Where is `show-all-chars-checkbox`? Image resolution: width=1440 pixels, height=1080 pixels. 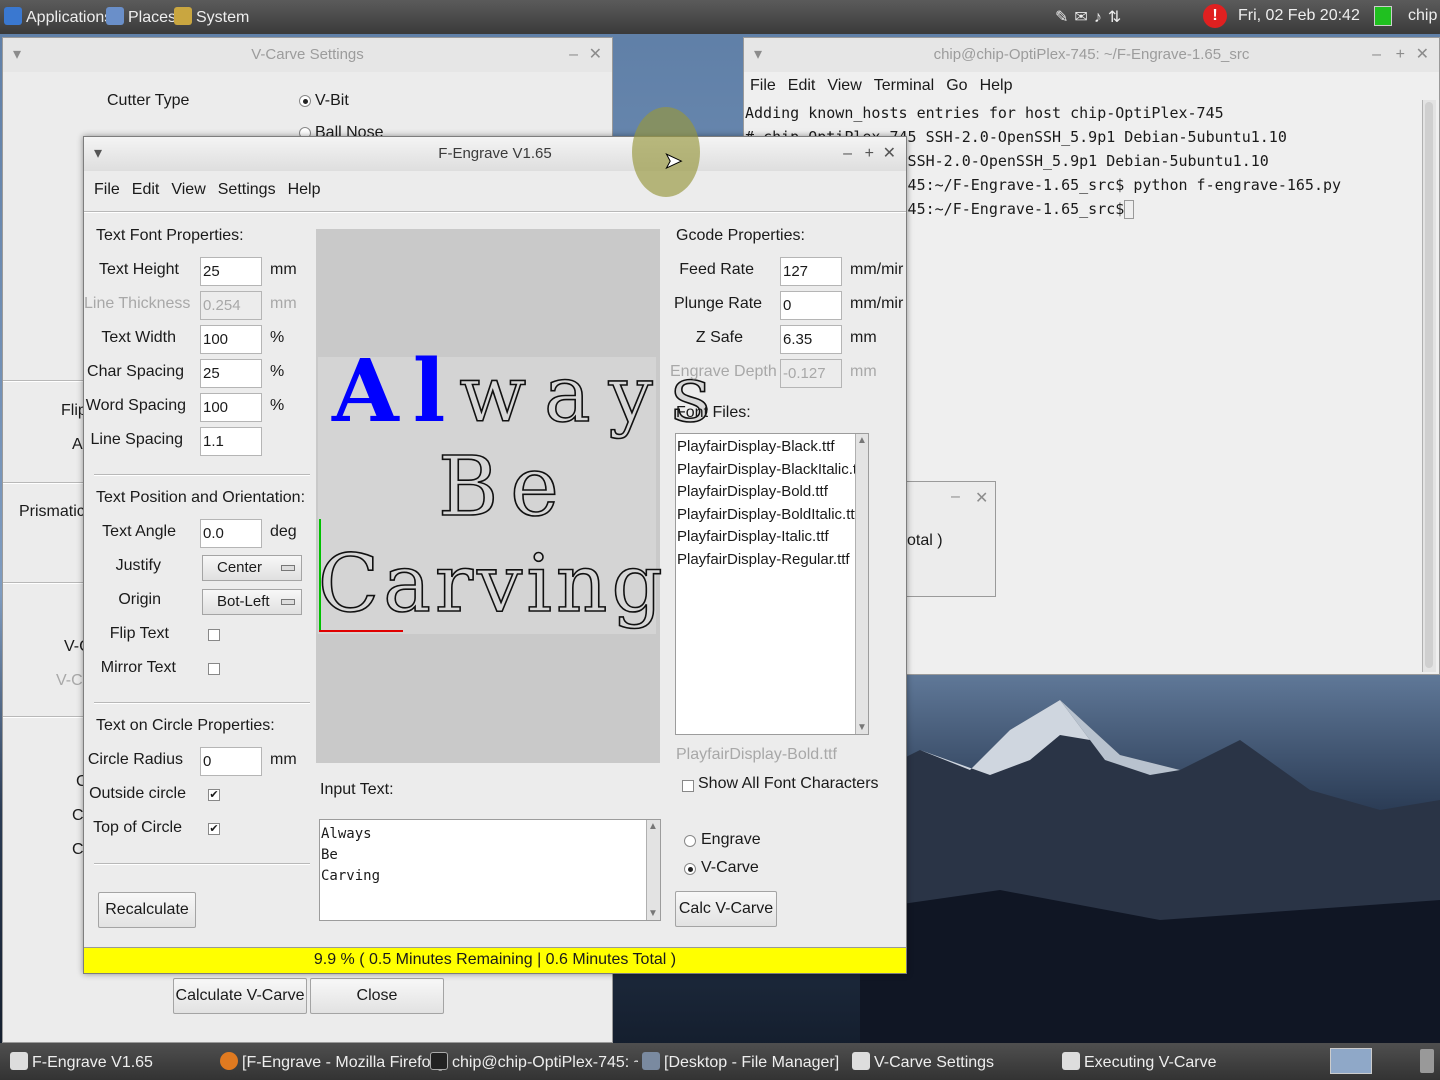 show-all-chars-checkbox is located at coordinates (688, 786).